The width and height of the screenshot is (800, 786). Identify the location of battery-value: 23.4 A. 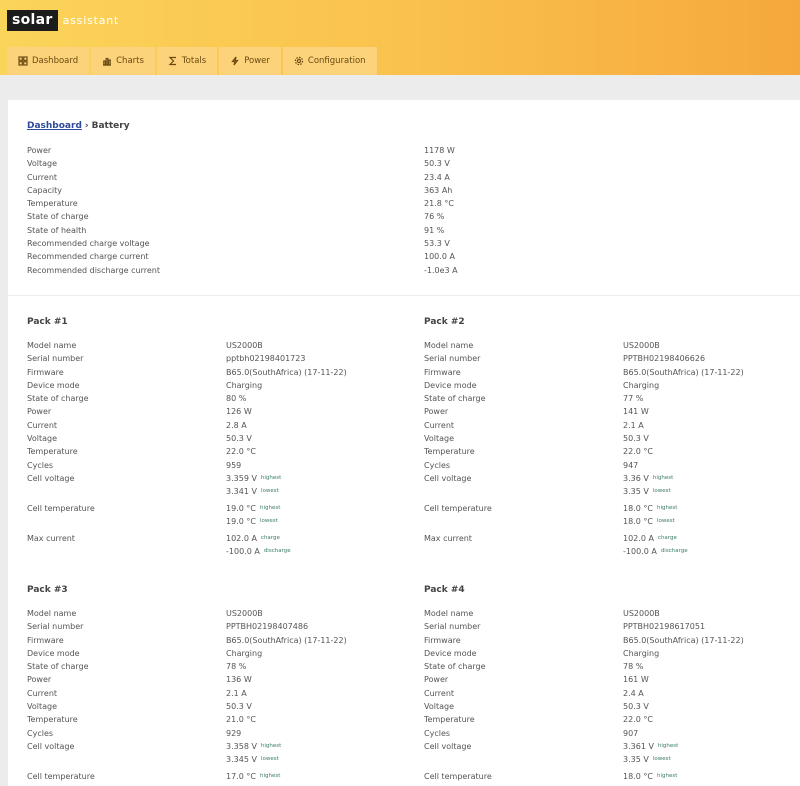
(437, 177).